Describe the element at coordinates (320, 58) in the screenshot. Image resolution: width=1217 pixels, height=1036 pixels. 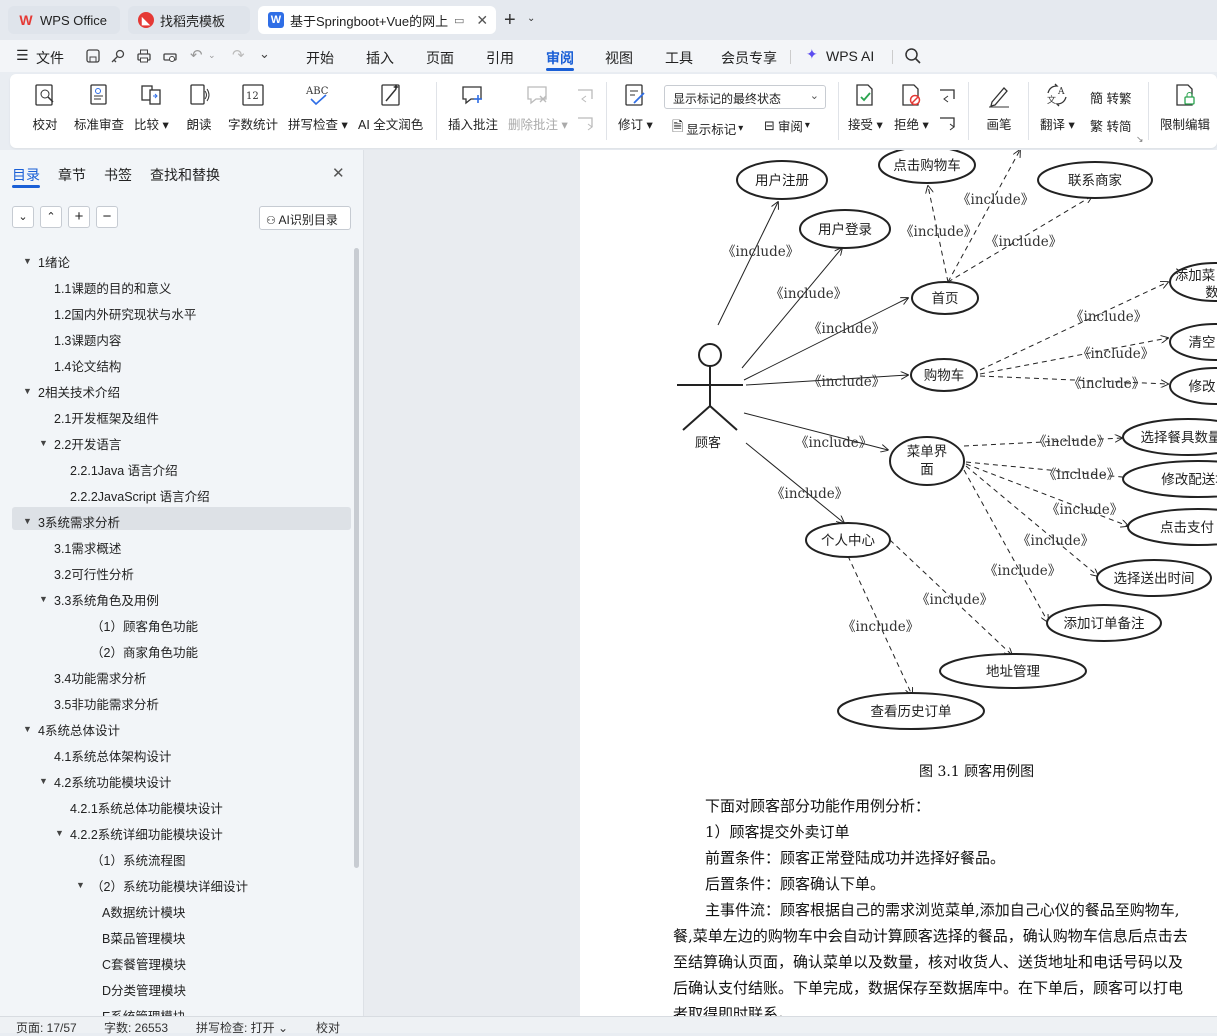
I see `menu-start: 开始` at that location.